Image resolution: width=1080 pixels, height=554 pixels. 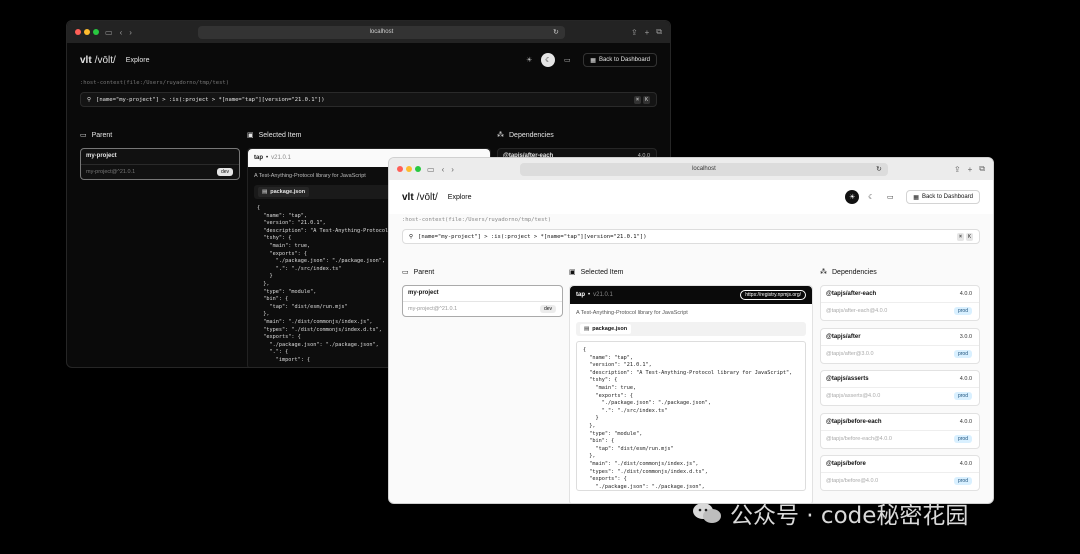 I want to click on dependency-spec: @tapjs/after@3.0.0, so click(x=850, y=353).